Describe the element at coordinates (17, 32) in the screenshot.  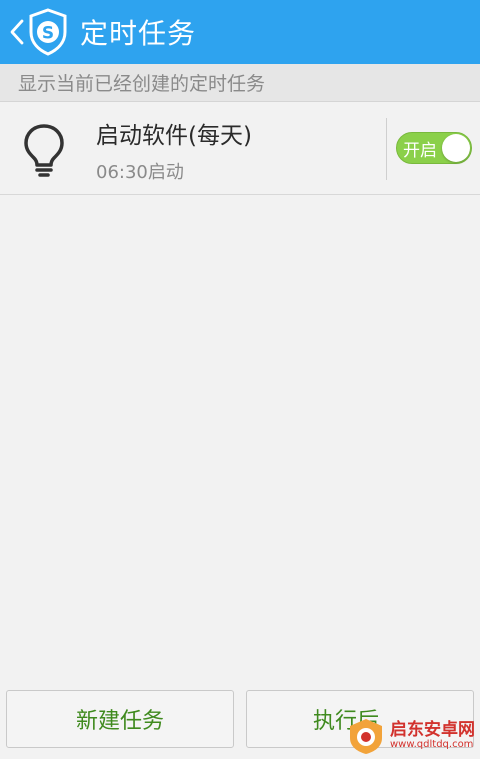
I see `chevron-left-icon` at that location.